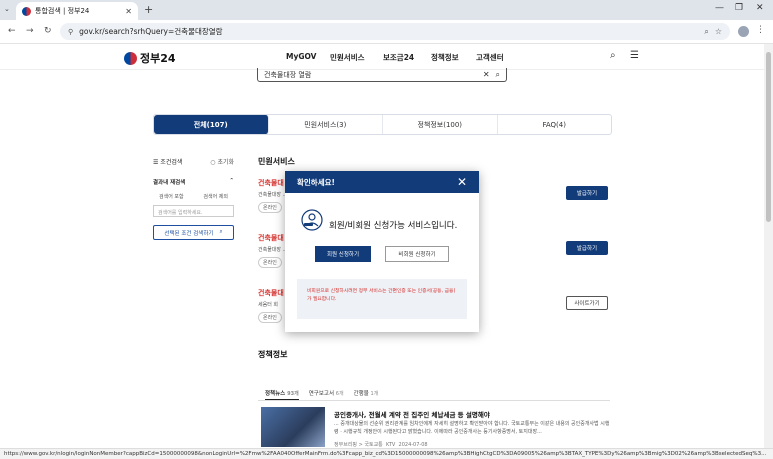 This screenshot has height=459, width=773. What do you see at coordinates (7, 9) in the screenshot?
I see `tab-search-icon: ⌄` at bounding box center [7, 9].